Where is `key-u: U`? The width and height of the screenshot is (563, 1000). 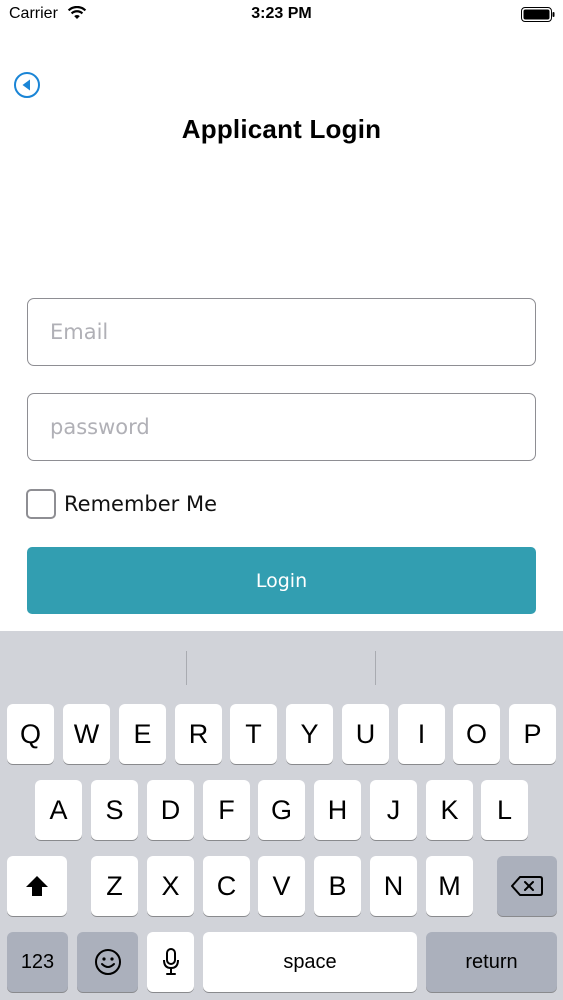
key-u: U is located at coordinates (365, 734).